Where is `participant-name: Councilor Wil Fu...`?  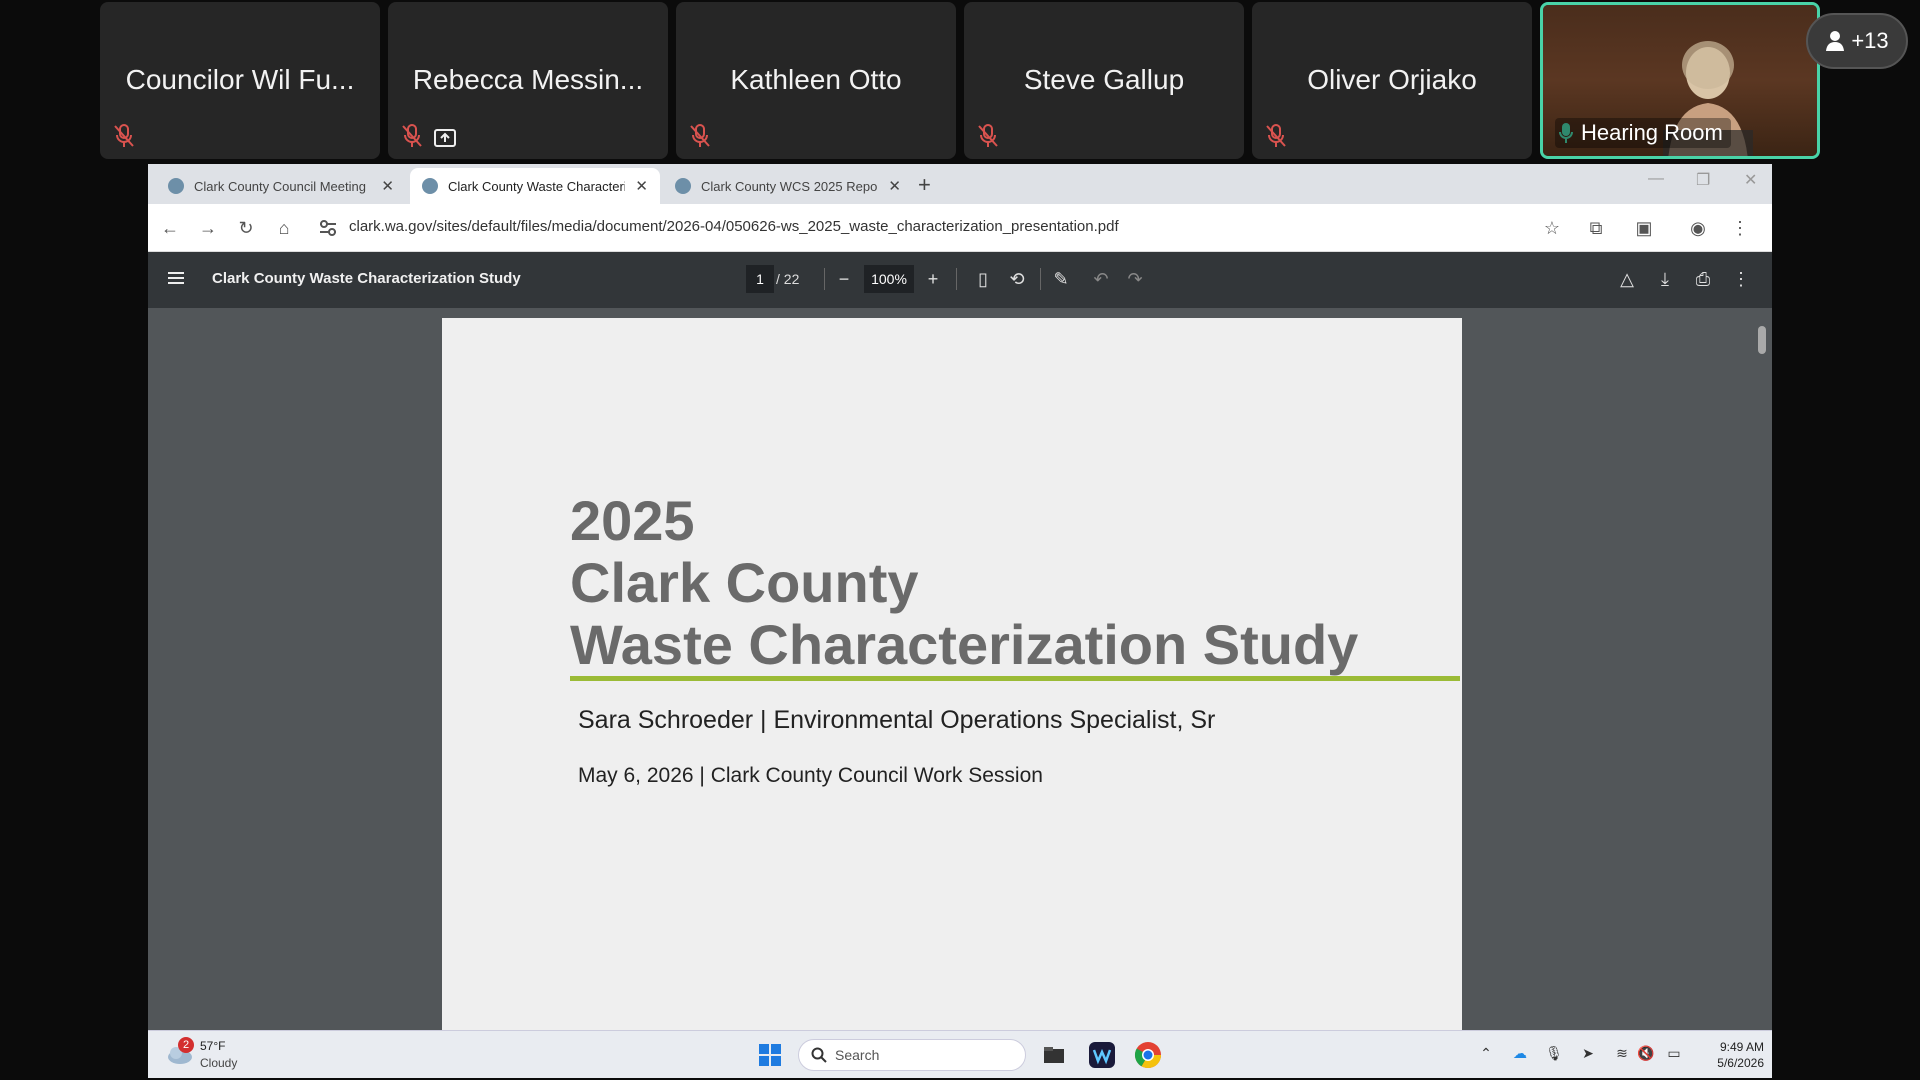 participant-name: Councilor Wil Fu... is located at coordinates (240, 79).